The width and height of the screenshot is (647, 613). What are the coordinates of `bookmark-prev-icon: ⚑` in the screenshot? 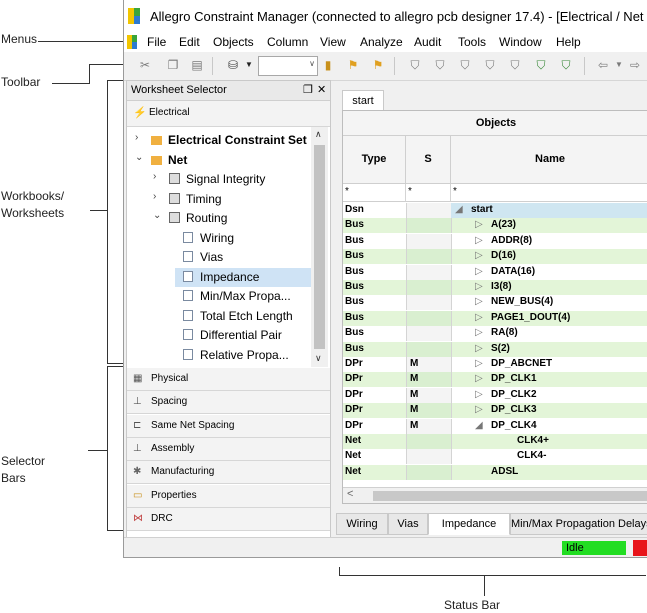 It's located at (378, 65).